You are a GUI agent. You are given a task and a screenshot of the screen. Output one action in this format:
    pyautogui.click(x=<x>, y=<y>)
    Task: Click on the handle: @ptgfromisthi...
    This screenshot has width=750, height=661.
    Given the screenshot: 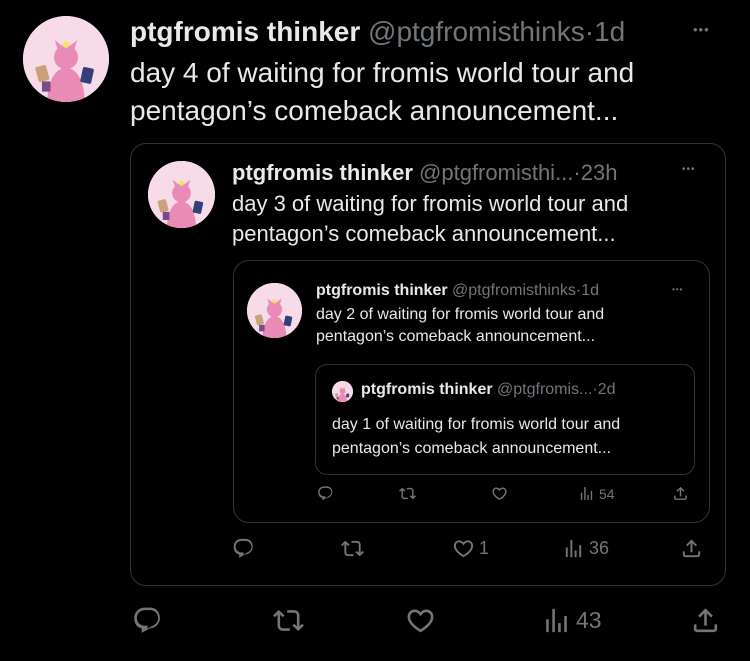 What is the action you would take?
    pyautogui.click(x=496, y=172)
    